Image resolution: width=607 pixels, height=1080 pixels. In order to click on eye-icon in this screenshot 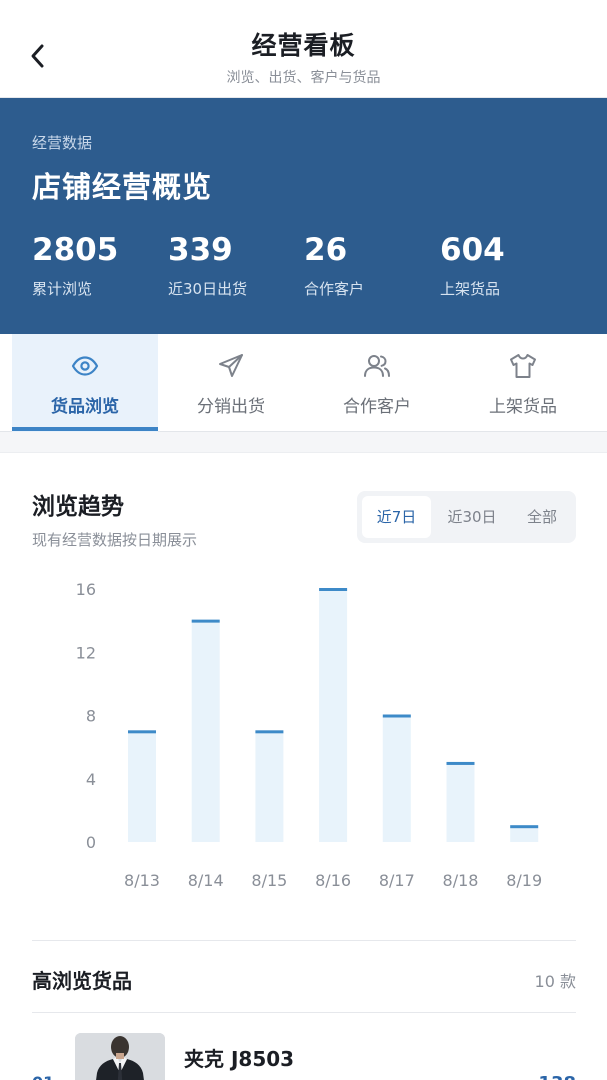, I will do `click(85, 366)`.